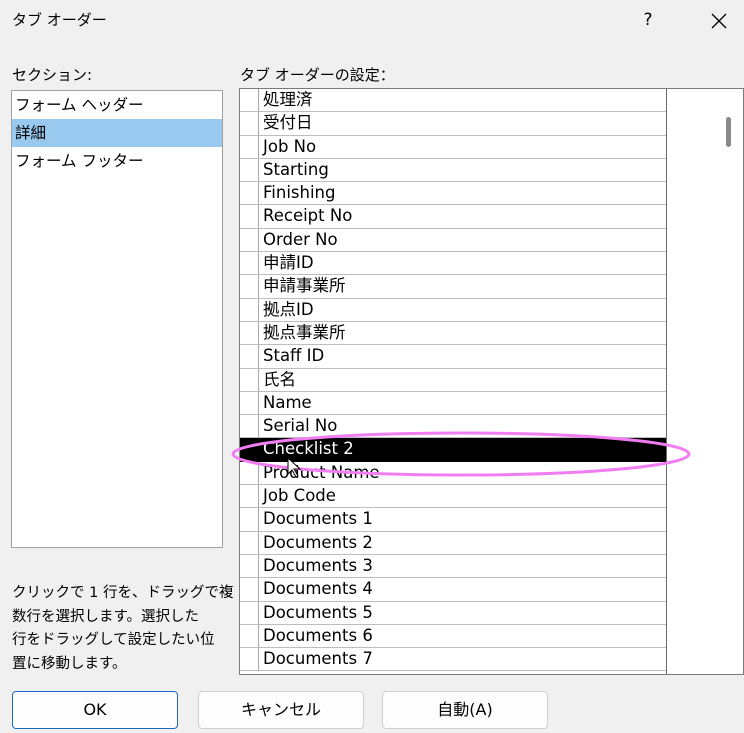  I want to click on help-button: ?, so click(648, 20).